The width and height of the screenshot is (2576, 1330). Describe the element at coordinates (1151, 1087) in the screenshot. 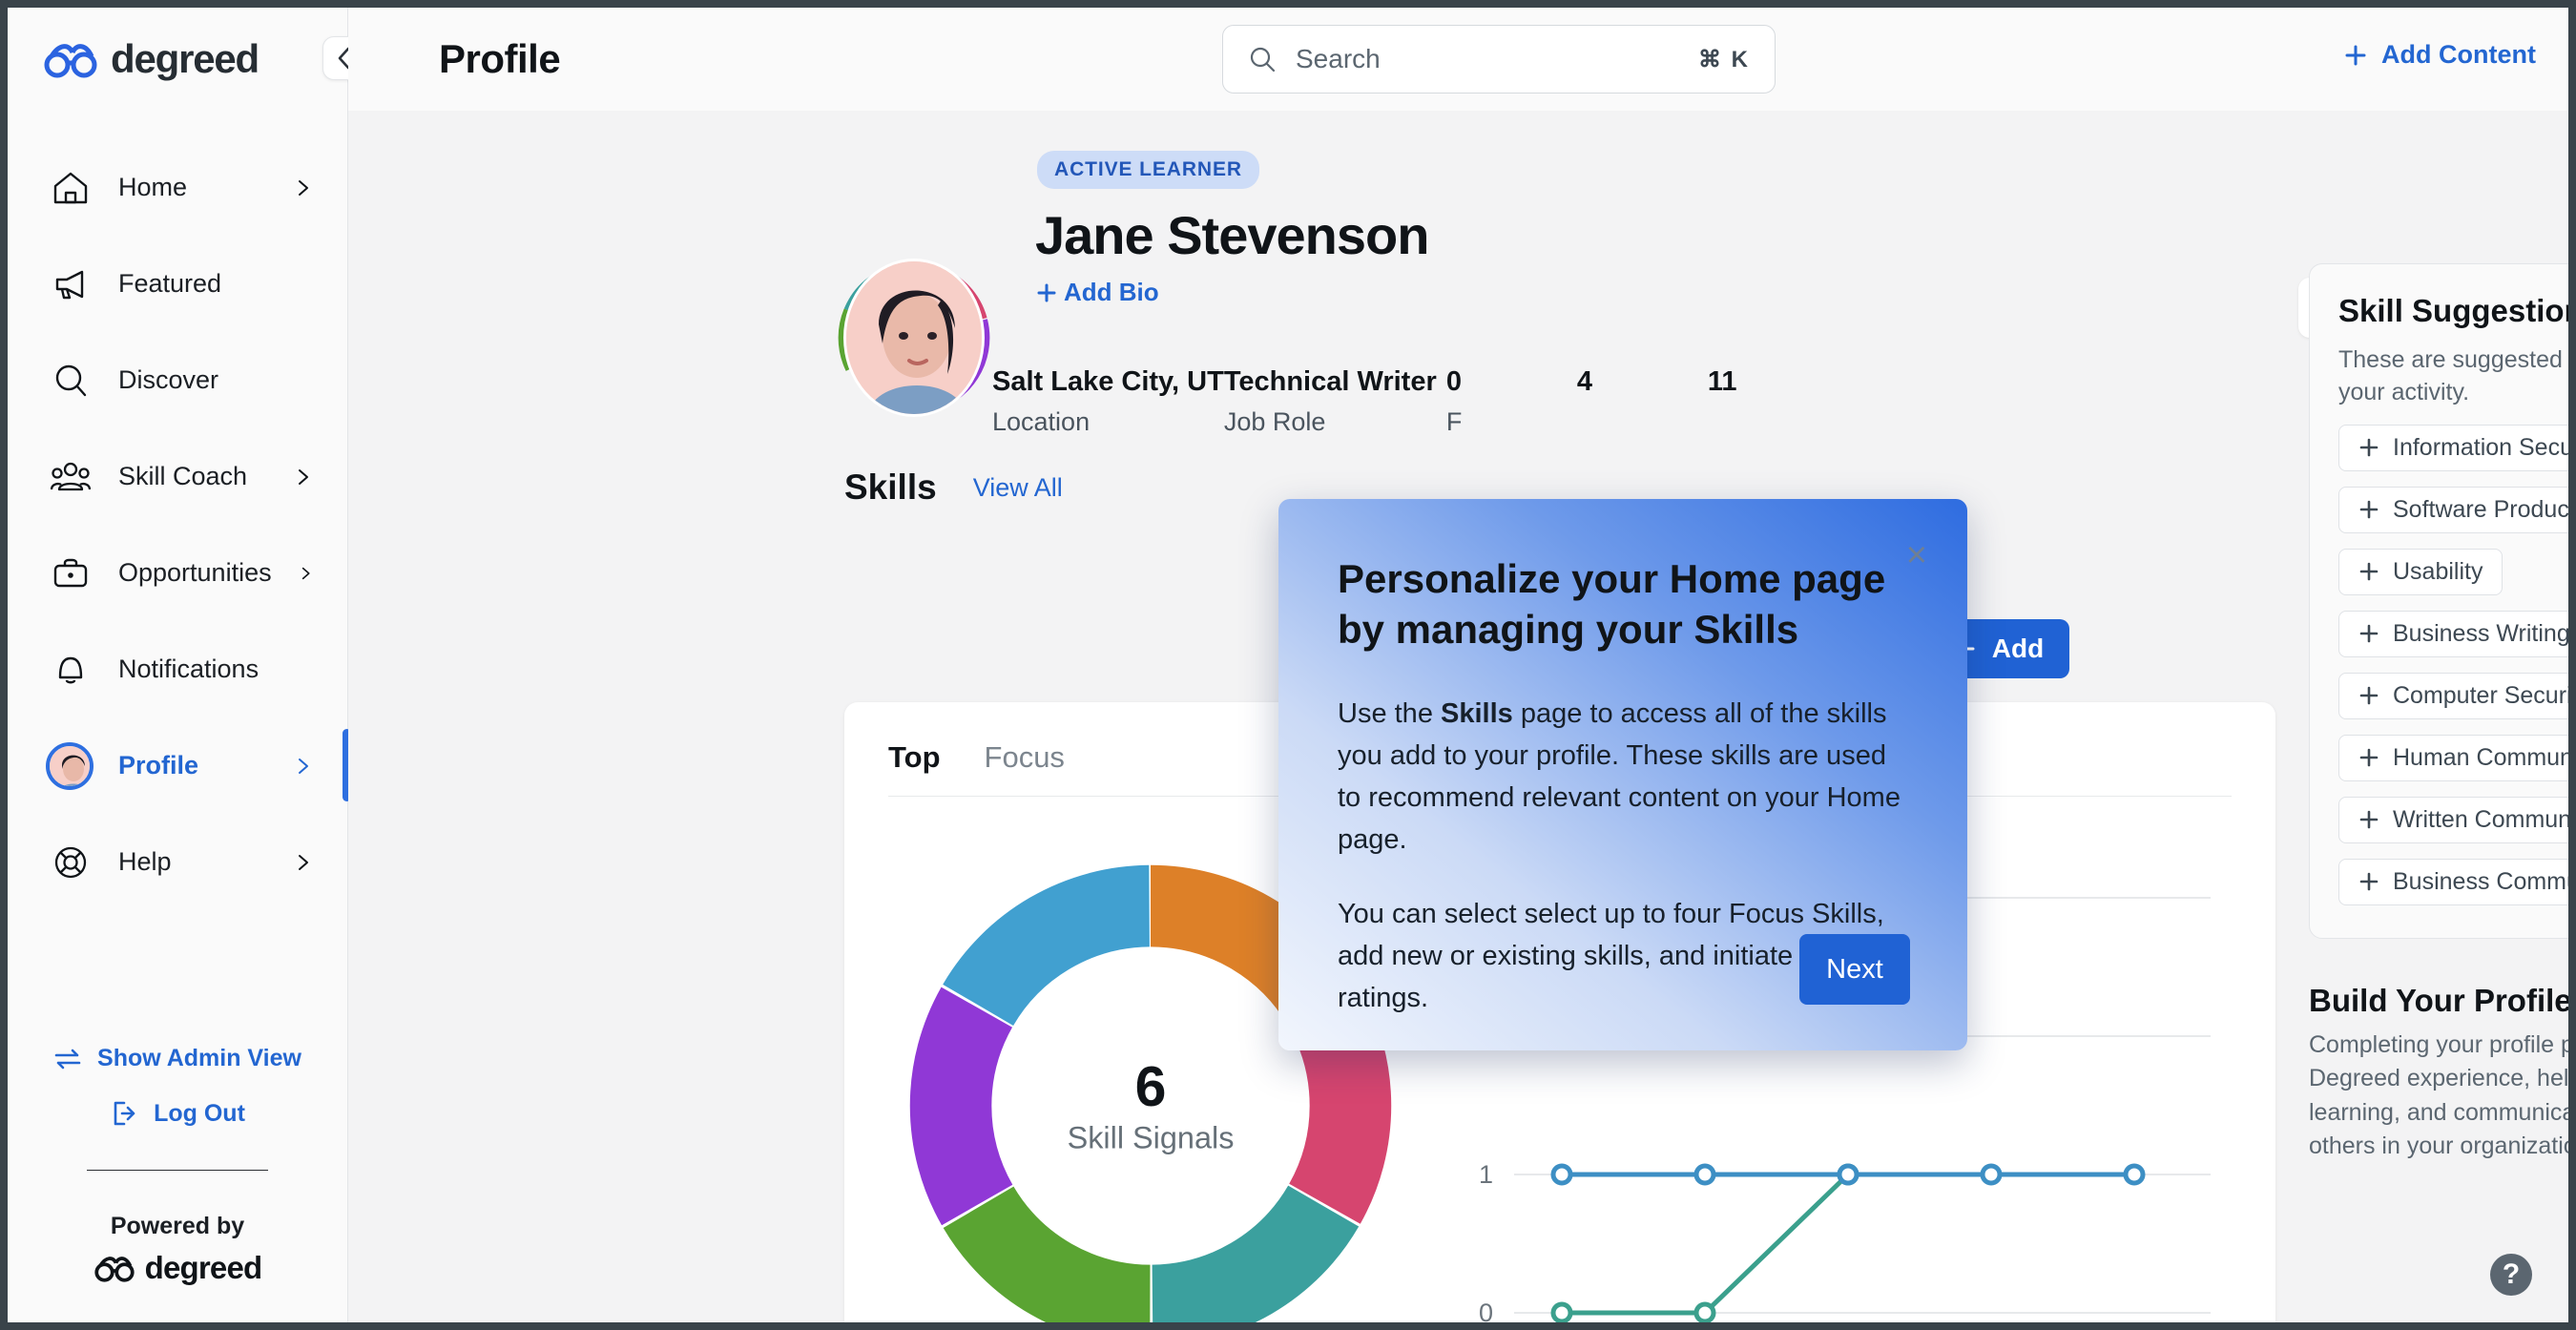

I see `donut-center-value: 6` at that location.